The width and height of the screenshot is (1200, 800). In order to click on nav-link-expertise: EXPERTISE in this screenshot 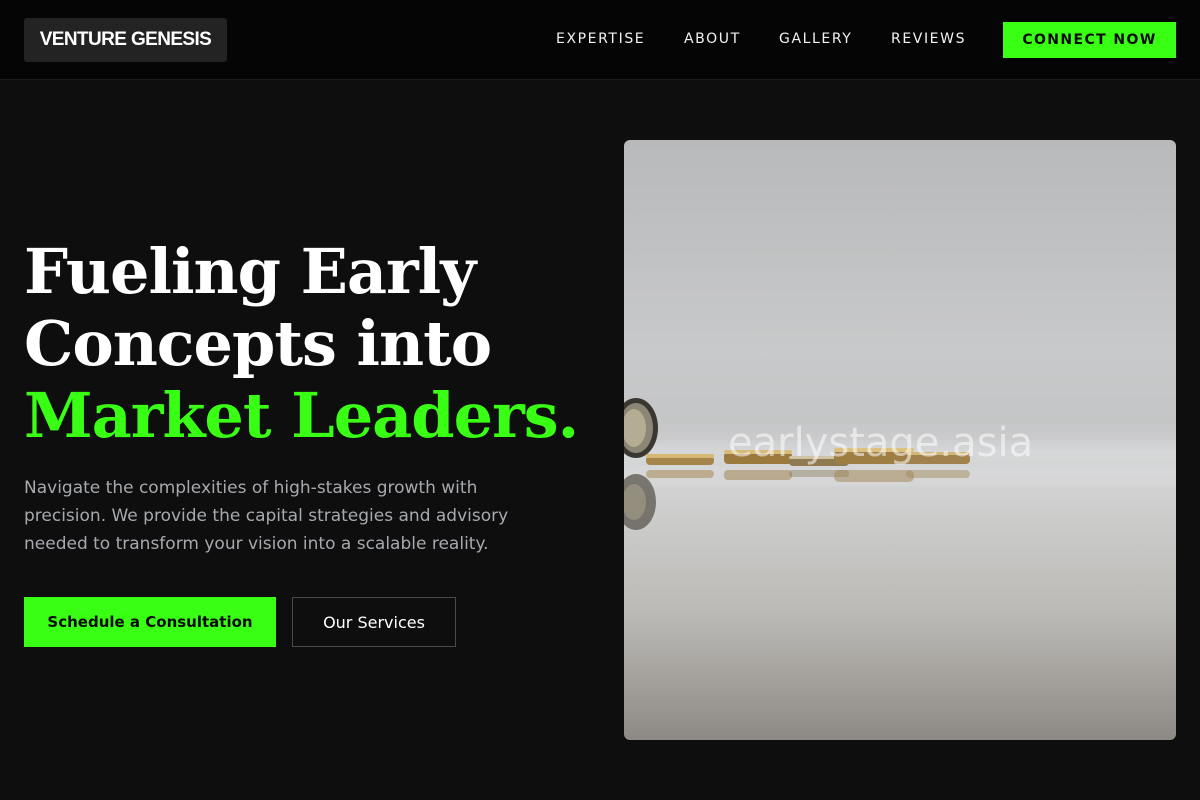, I will do `click(600, 39)`.